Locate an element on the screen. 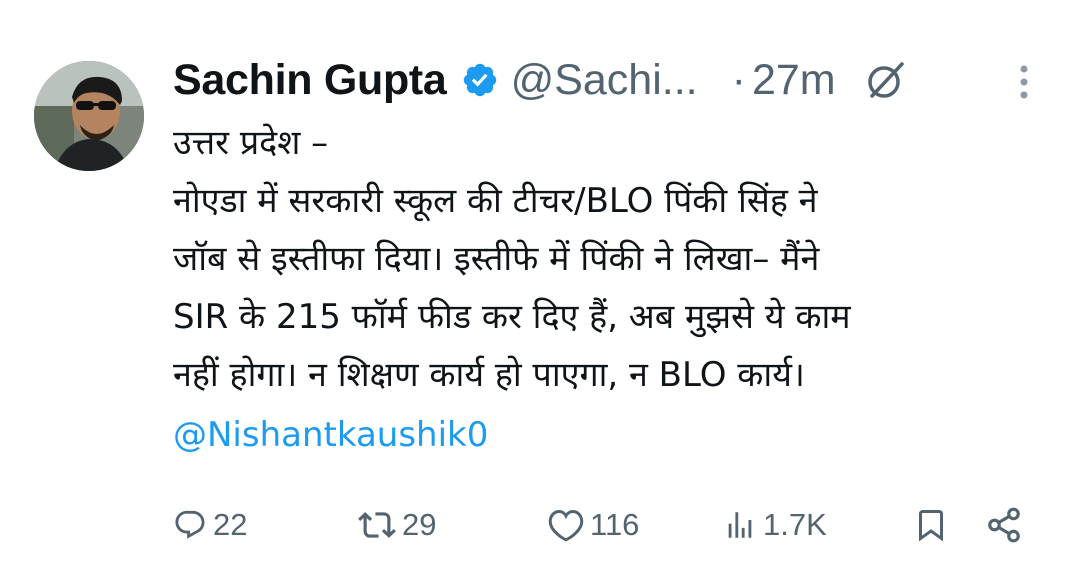 The image size is (1080, 577). tweet-header: Sachin Gupta @Sachi... · 27m is located at coordinates (613, 80).